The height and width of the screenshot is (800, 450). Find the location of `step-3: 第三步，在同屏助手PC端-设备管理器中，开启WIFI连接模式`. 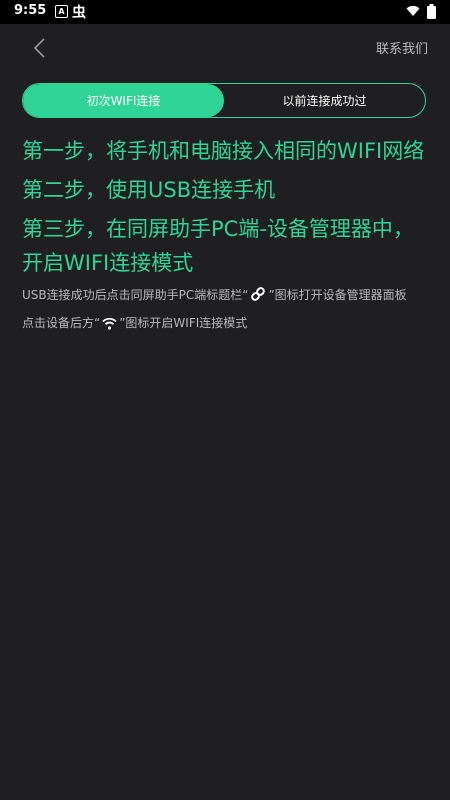

step-3: 第三步，在同屏助手PC端-设备管理器中，开启WIFI连接模式 is located at coordinates (218, 246).